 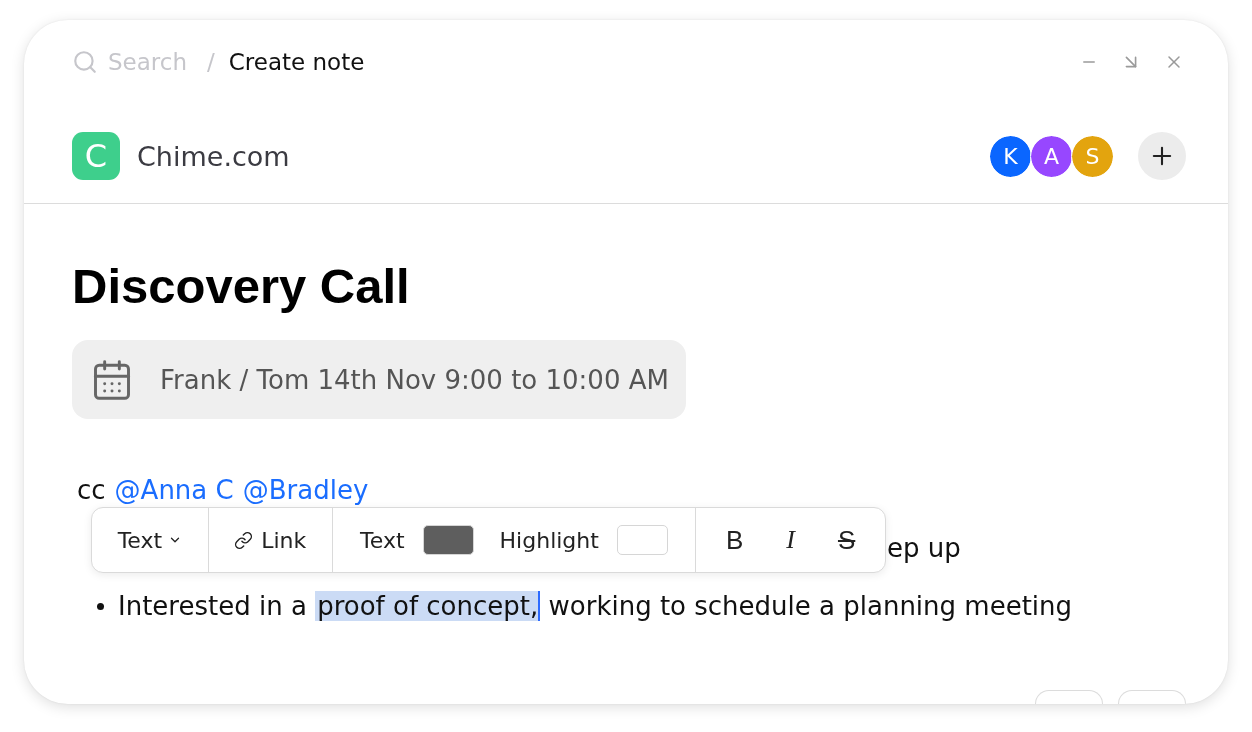 I want to click on avatar: K, so click(x=1010, y=156).